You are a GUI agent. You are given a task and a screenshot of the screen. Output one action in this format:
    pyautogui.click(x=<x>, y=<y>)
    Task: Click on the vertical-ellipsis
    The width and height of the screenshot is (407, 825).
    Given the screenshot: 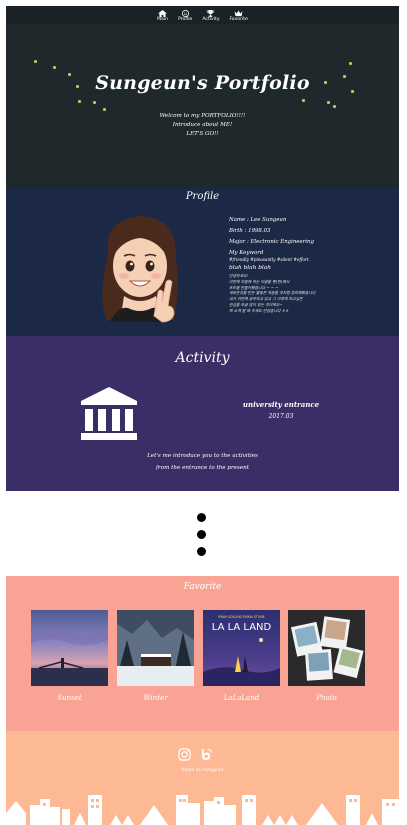 What is the action you would take?
    pyautogui.click(x=203, y=538)
    